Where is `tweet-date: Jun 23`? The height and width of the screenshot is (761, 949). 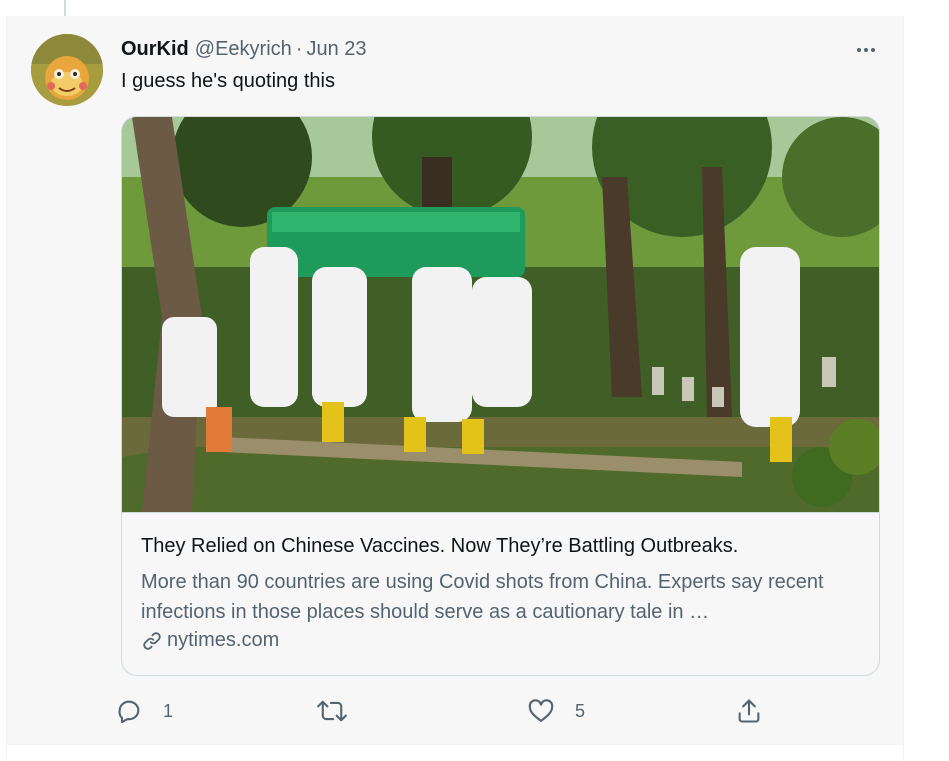
tweet-date: Jun 23 is located at coordinates (336, 49).